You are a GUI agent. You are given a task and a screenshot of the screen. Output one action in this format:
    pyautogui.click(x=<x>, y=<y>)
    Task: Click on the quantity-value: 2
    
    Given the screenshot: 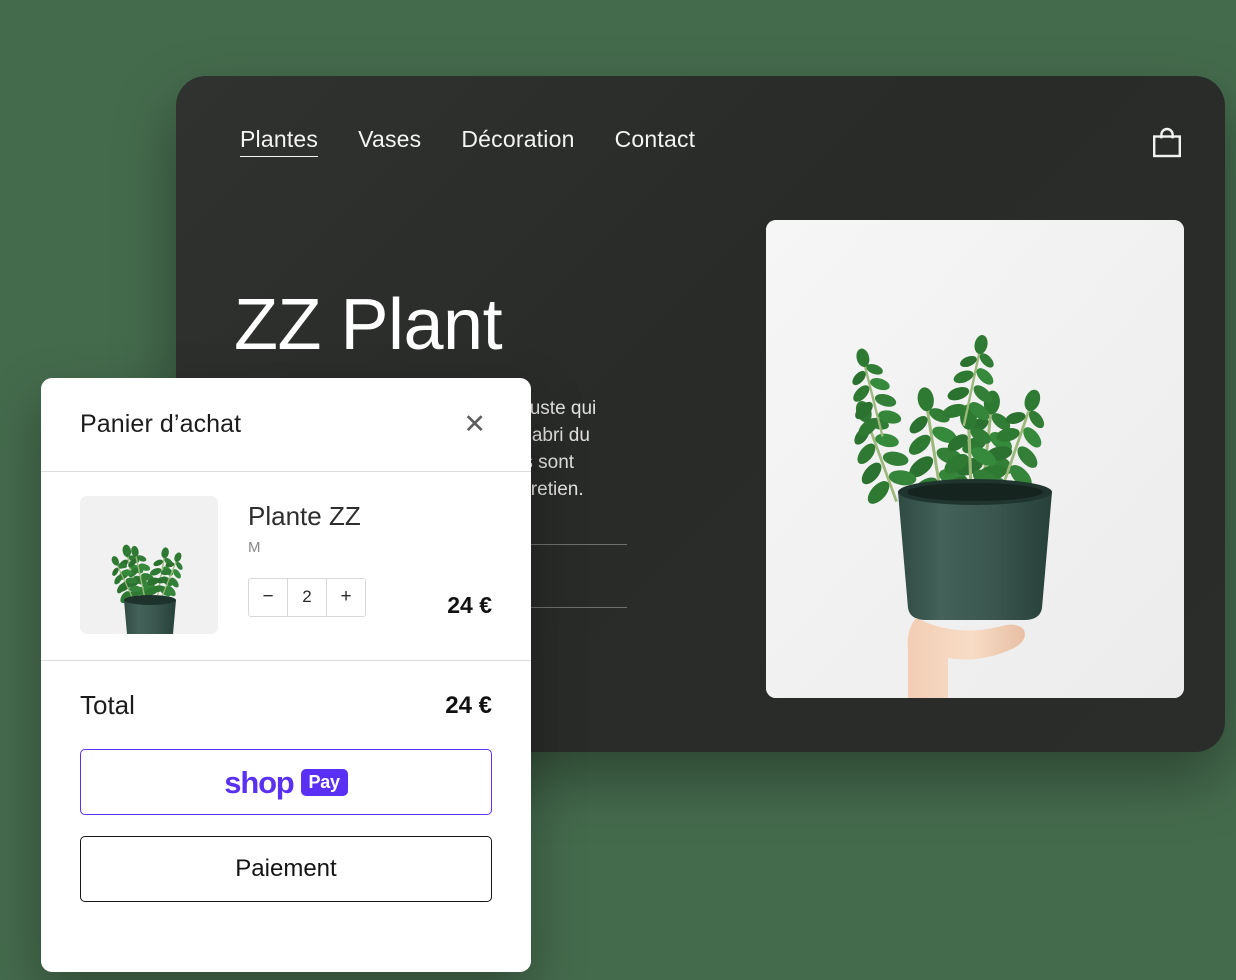 What is the action you would take?
    pyautogui.click(x=307, y=597)
    